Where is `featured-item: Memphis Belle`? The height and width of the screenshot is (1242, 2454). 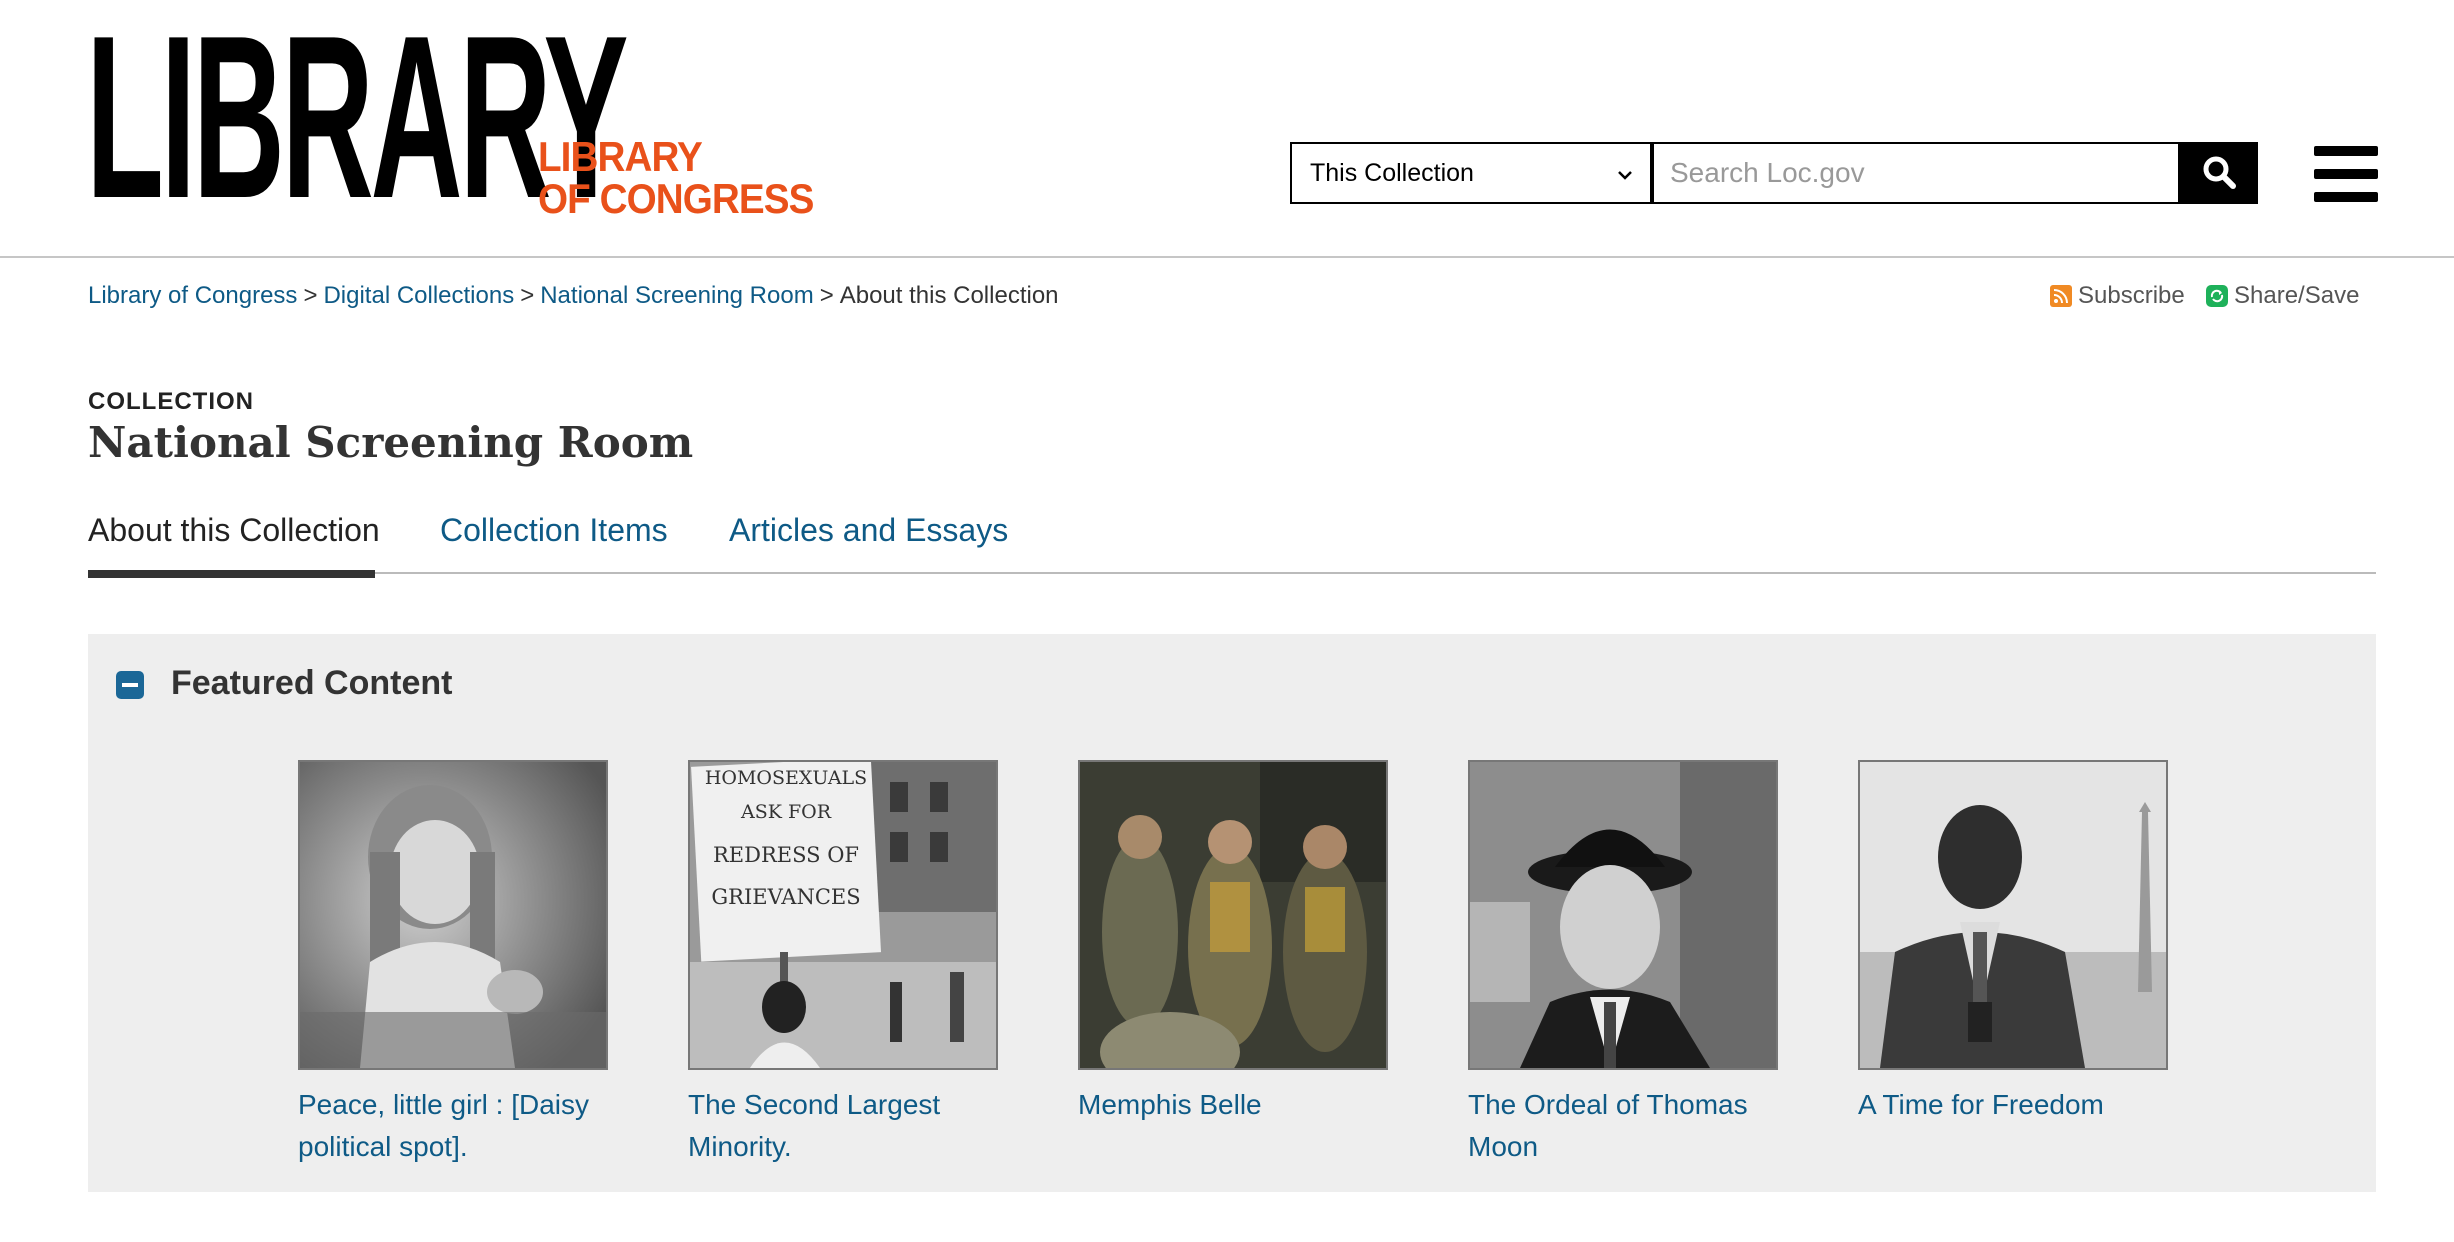 featured-item: Memphis Belle is located at coordinates (1233, 943).